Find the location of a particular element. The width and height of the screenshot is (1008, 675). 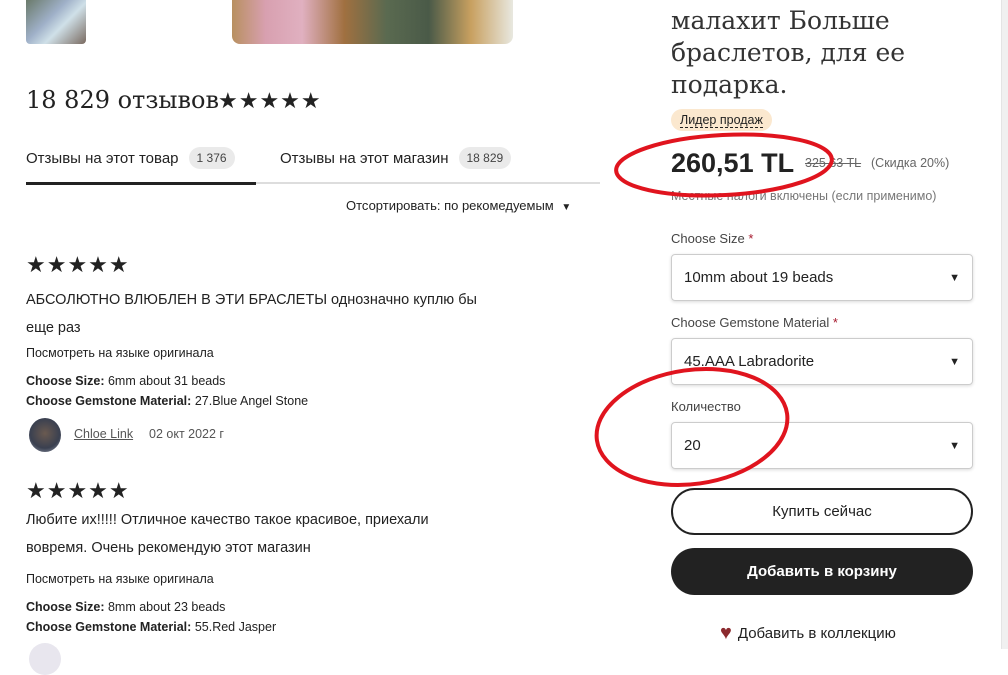

annotation-circle-quantity is located at coordinates (692, 427).